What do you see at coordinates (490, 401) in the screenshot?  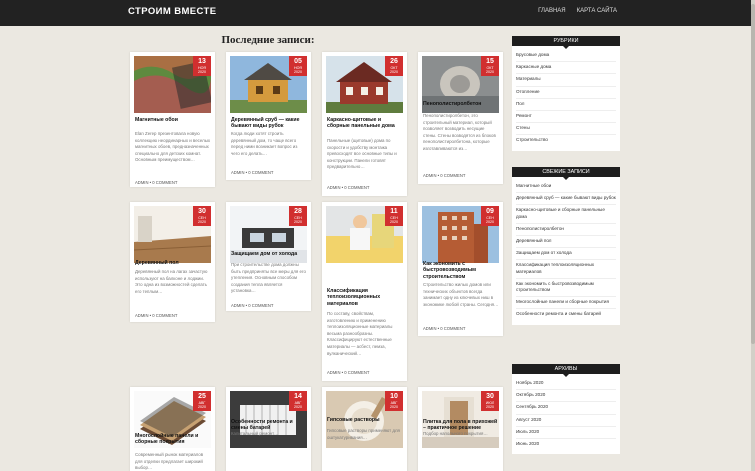 I see `date-badge: 30 ИЮЛ 2020` at bounding box center [490, 401].